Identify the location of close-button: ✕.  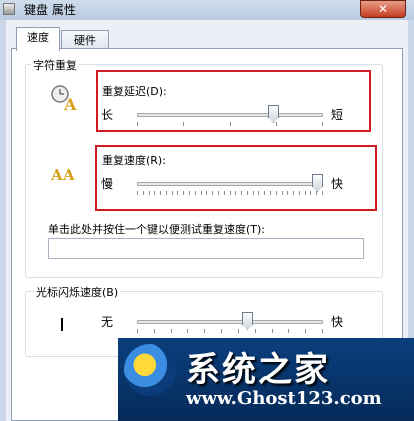
(383, 9).